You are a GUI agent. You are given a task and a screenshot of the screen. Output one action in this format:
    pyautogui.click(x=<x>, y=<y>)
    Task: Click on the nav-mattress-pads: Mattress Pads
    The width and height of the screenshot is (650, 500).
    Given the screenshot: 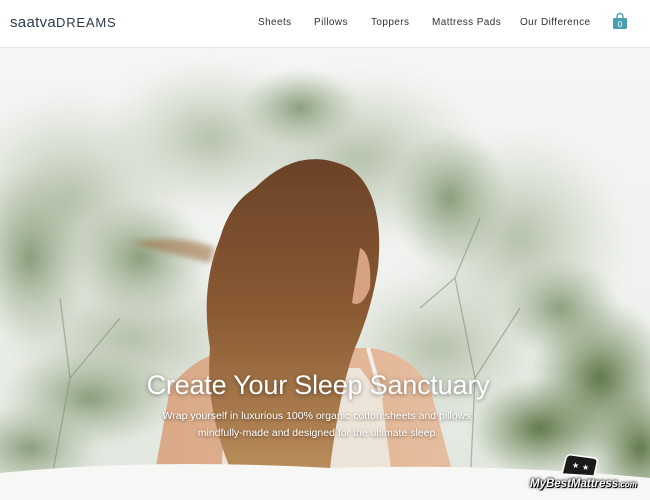 What is the action you would take?
    pyautogui.click(x=466, y=22)
    